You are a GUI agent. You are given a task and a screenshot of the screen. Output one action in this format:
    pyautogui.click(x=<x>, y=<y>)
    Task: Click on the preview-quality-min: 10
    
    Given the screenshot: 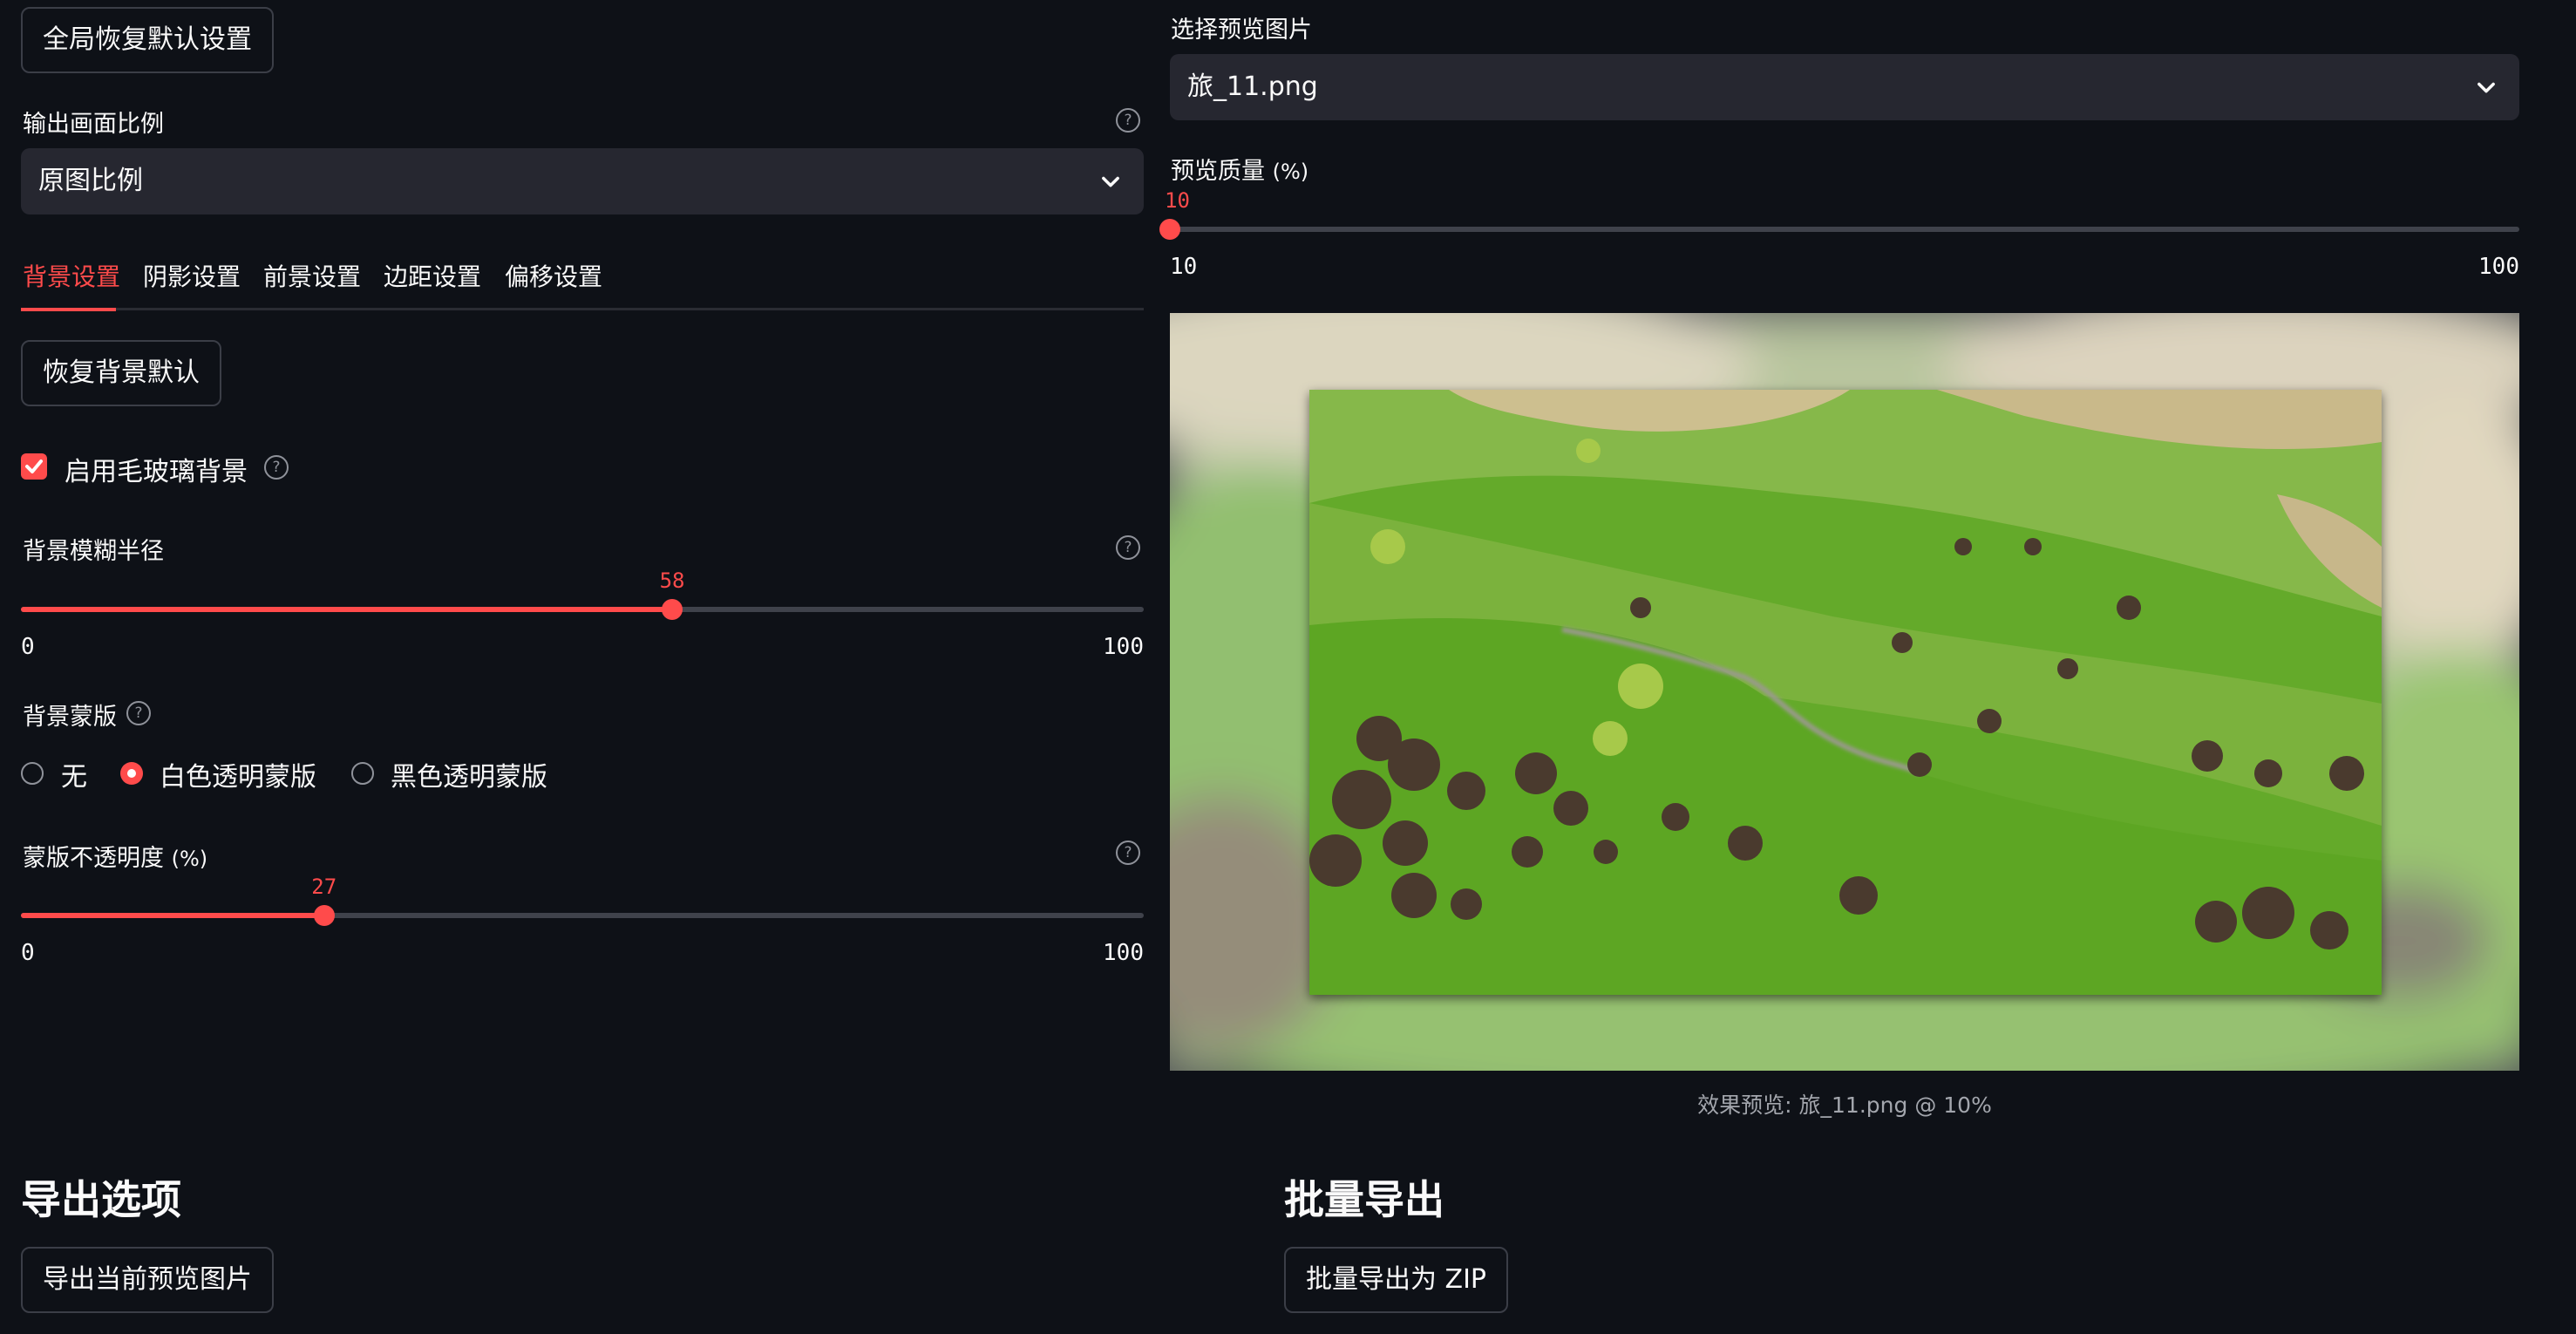 What is the action you would take?
    pyautogui.click(x=1184, y=267)
    